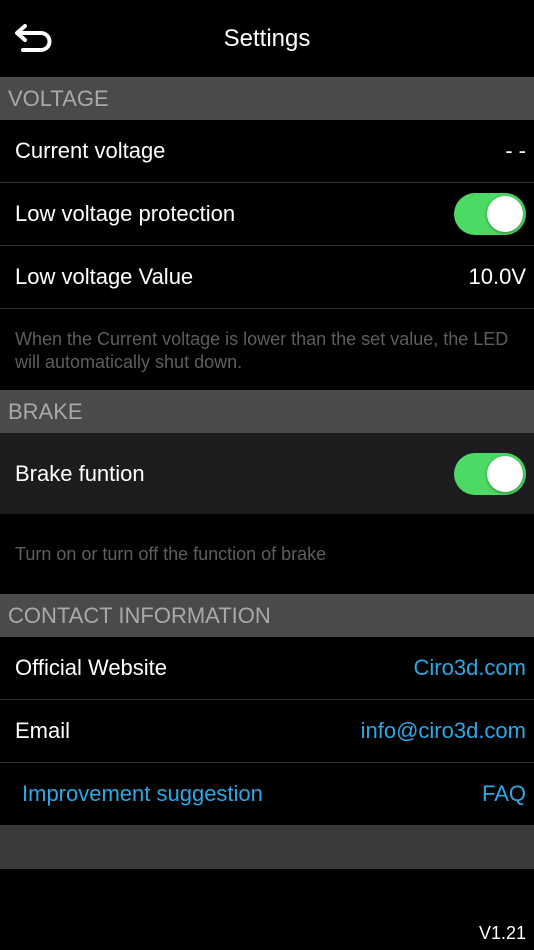  I want to click on low-voltage-protection-row: Low voltage protection, so click(267, 214).